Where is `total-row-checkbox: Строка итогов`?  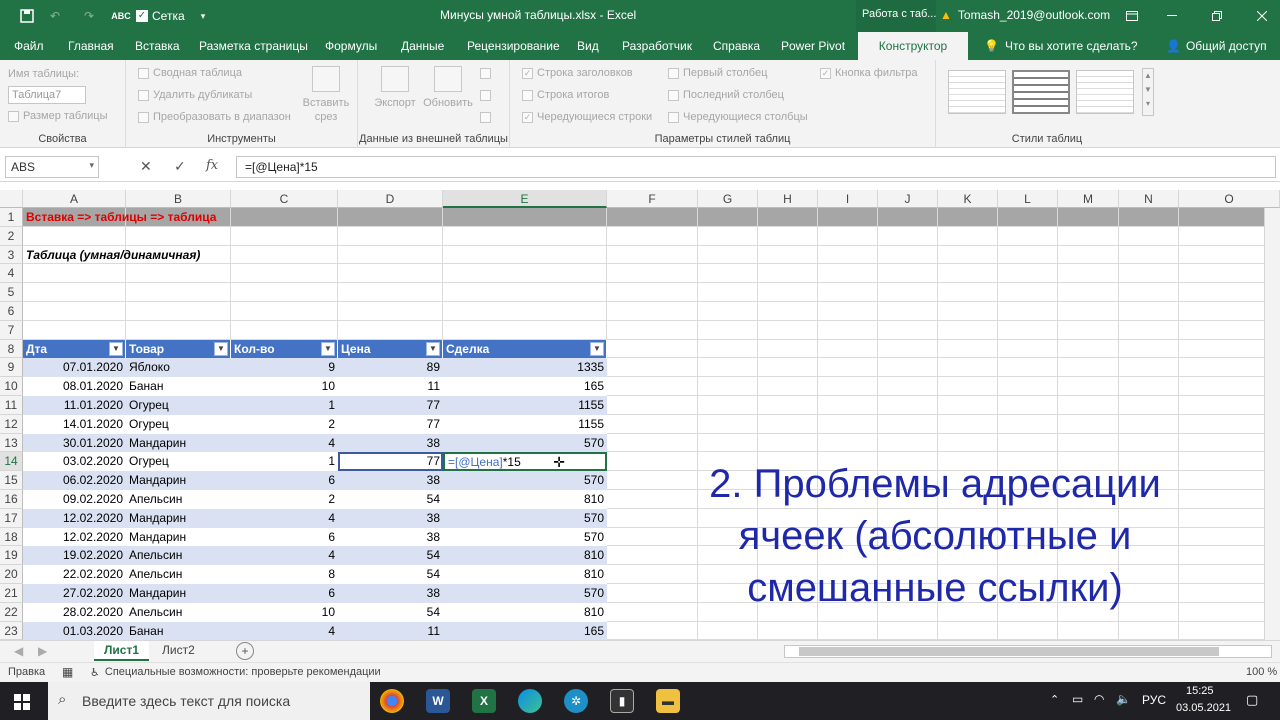 total-row-checkbox: Строка итогов is located at coordinates (565, 95).